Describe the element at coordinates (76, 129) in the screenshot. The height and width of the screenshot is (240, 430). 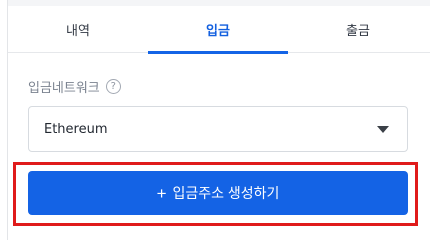
I see `network-select-value: Ethereum` at that location.